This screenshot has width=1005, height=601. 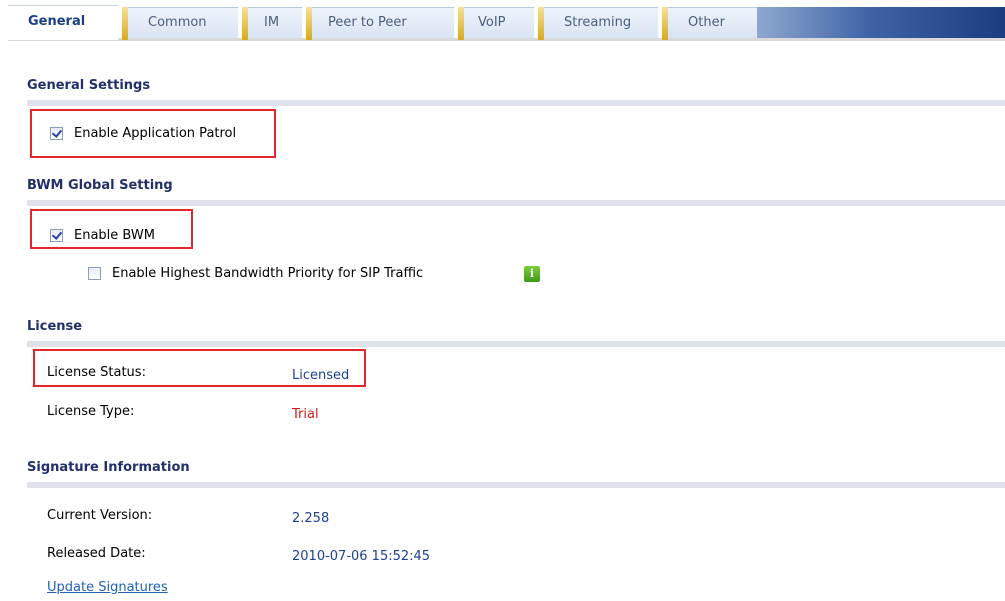 I want to click on tab-other: Other, so click(x=709, y=23).